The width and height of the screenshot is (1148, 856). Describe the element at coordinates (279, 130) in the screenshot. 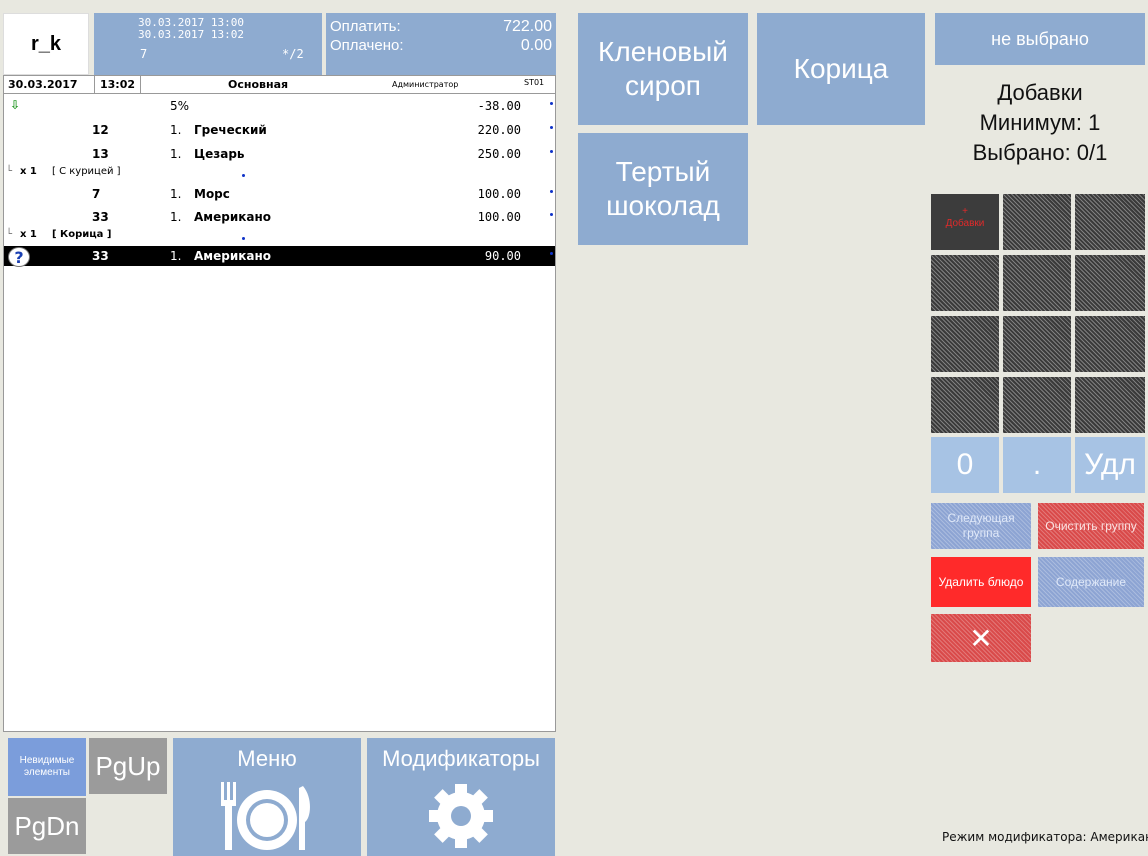

I see `order-item-row: 12 1. Греческий 220.00` at that location.